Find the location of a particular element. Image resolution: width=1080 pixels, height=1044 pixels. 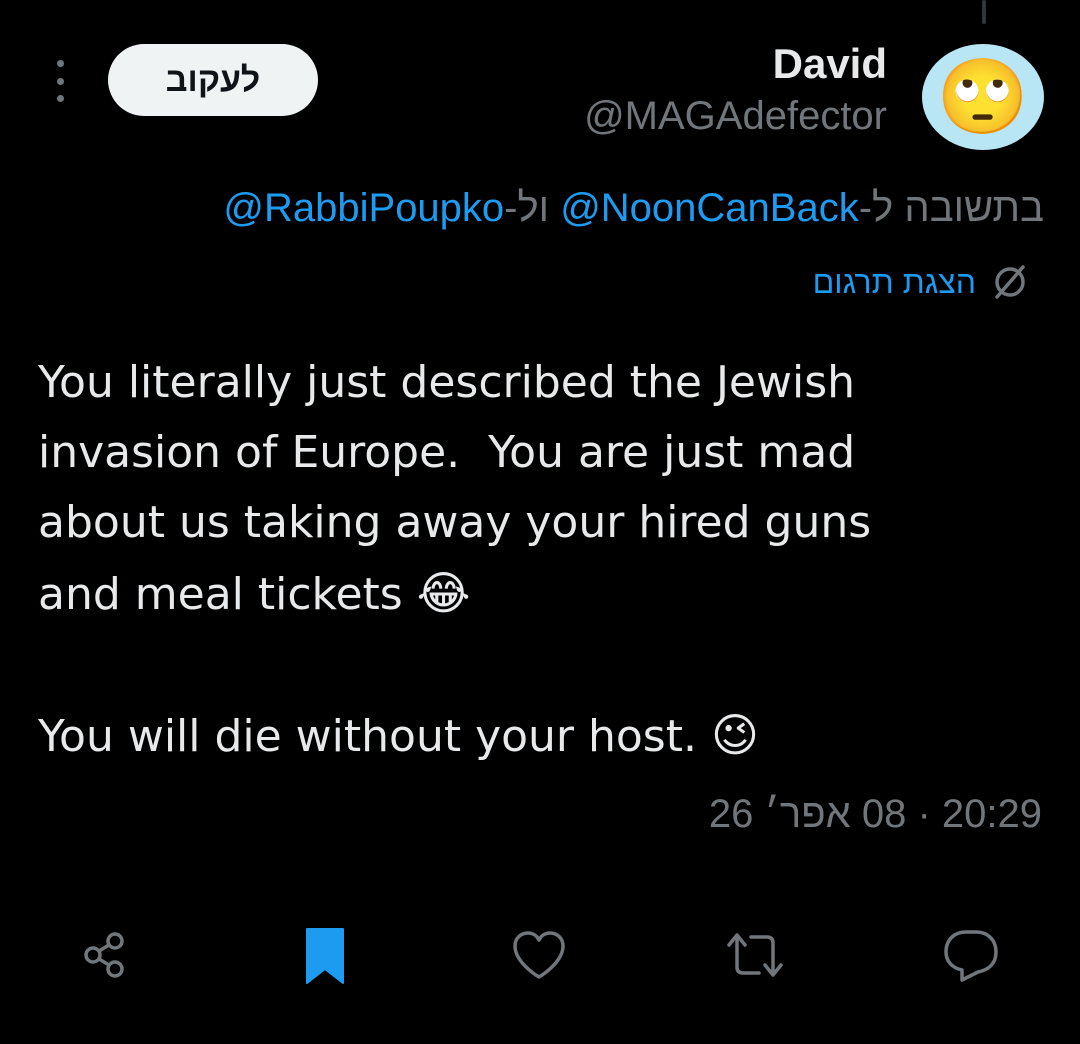

reply-button is located at coordinates (971, 955).